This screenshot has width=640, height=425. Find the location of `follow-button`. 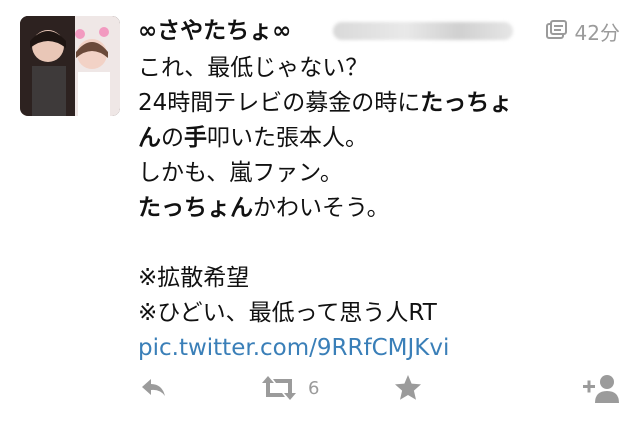

follow-button is located at coordinates (600, 388).